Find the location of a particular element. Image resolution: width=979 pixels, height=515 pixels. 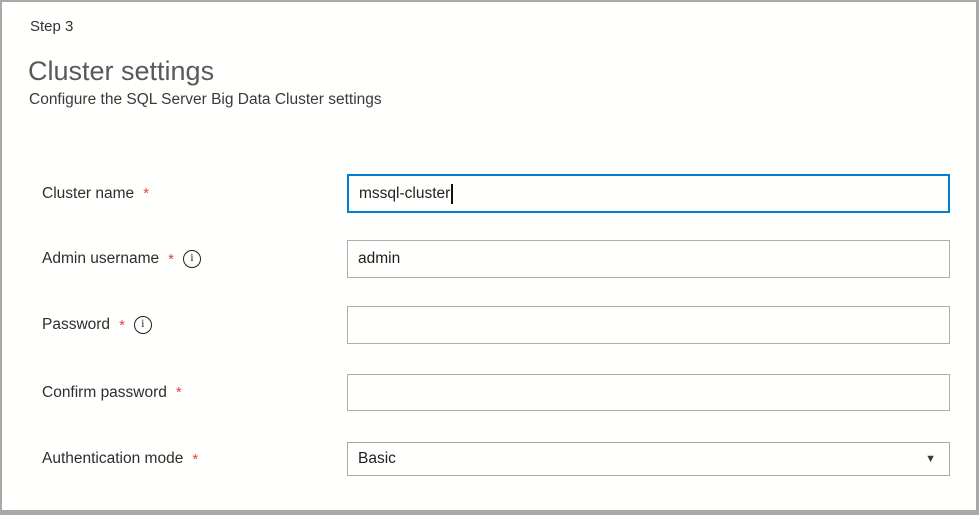

confirm-password-label: Confirm password * is located at coordinates (112, 392).